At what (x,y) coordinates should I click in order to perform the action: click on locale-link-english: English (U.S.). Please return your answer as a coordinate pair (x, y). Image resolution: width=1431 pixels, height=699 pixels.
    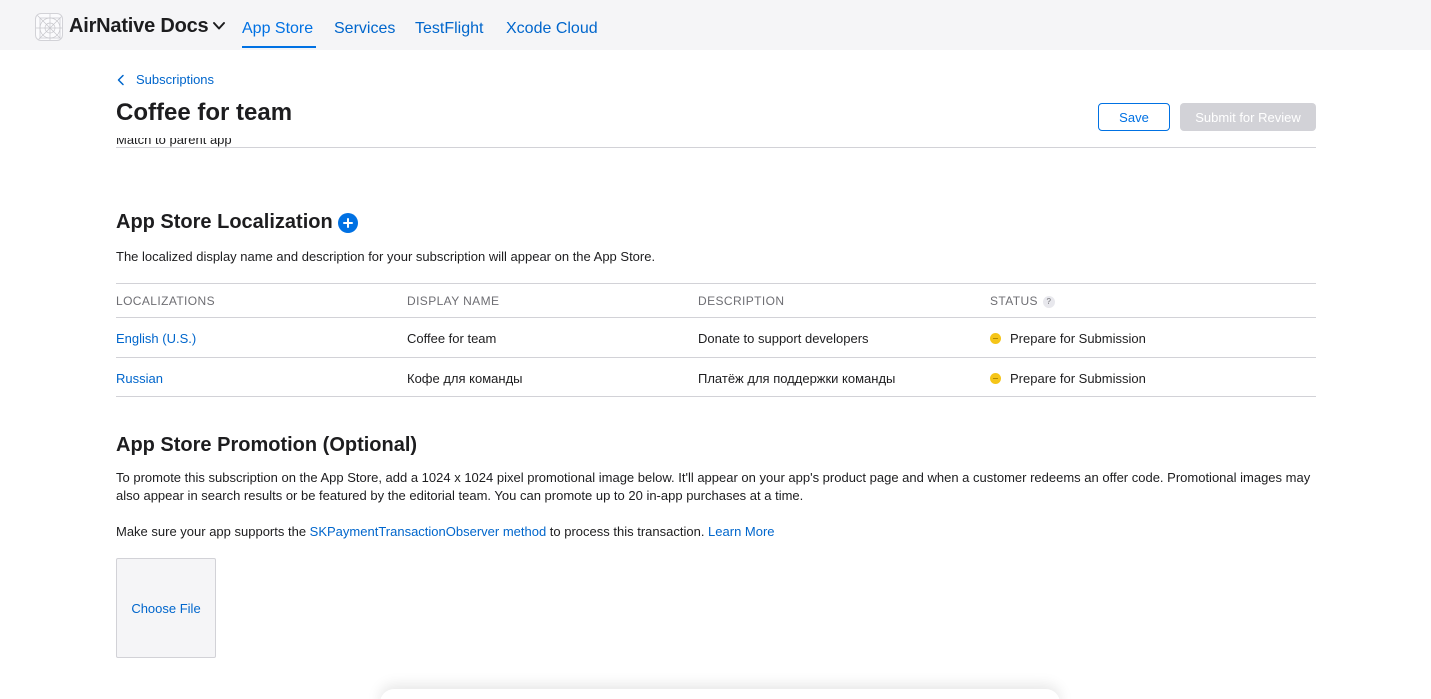
    Looking at the image, I should click on (156, 338).